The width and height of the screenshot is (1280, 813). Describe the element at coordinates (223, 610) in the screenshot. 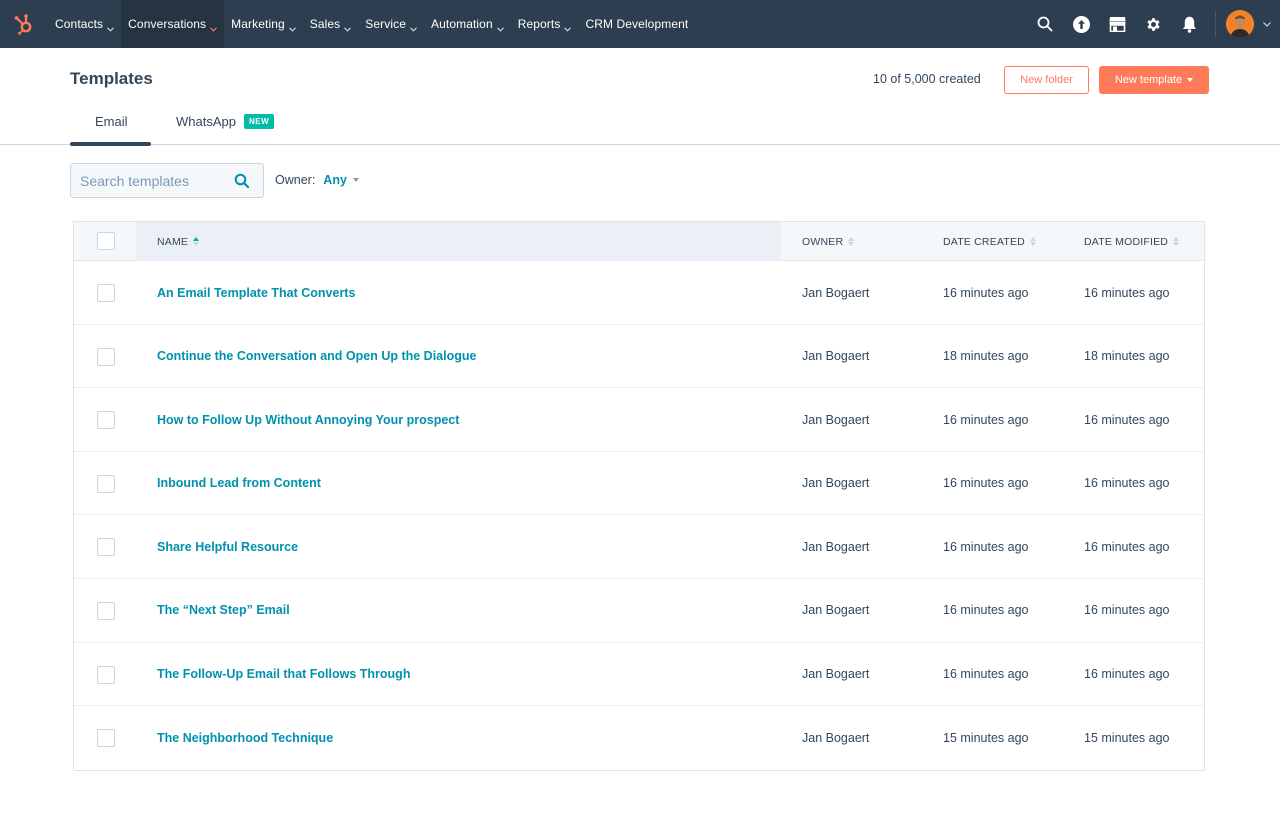

I see `template-name-link: The “Next Step” Email` at that location.